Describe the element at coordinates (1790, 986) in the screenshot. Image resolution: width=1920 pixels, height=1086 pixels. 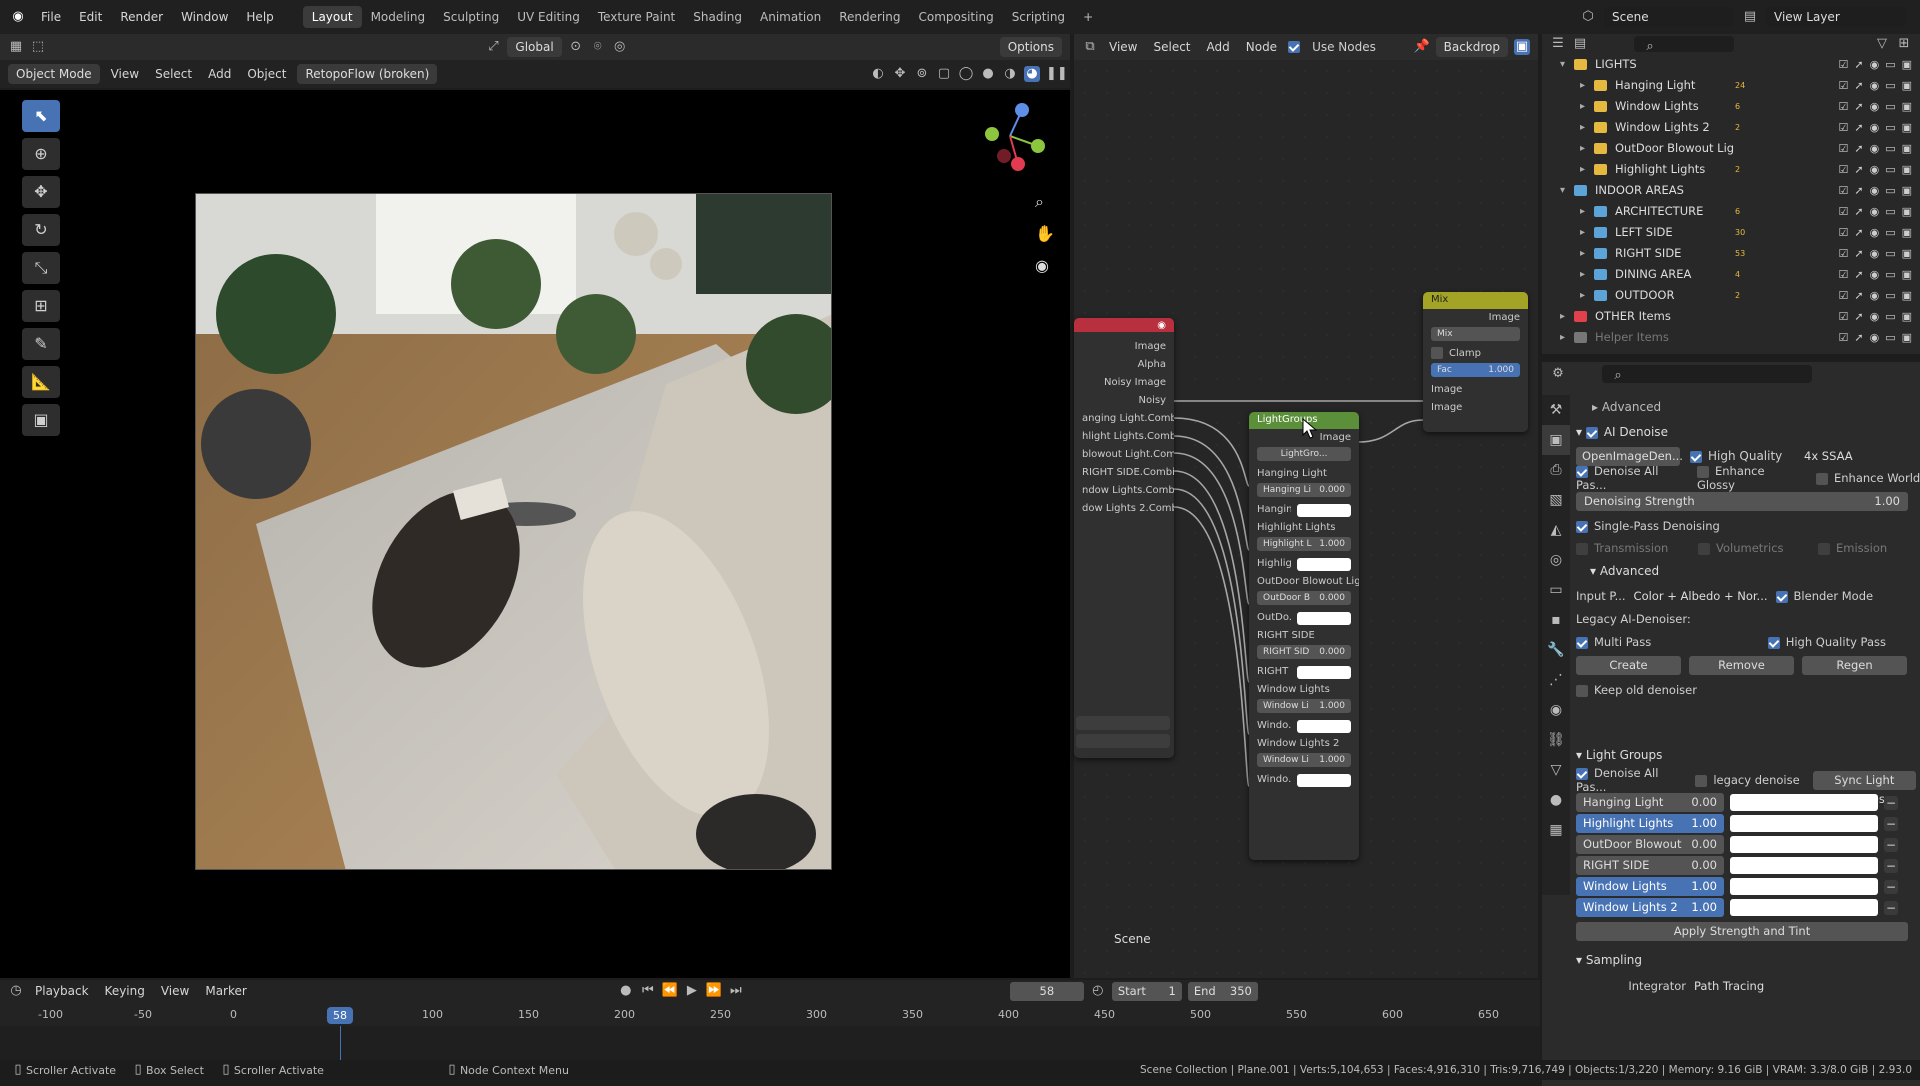
I see `integrator-dropdown: Path Tracing` at that location.